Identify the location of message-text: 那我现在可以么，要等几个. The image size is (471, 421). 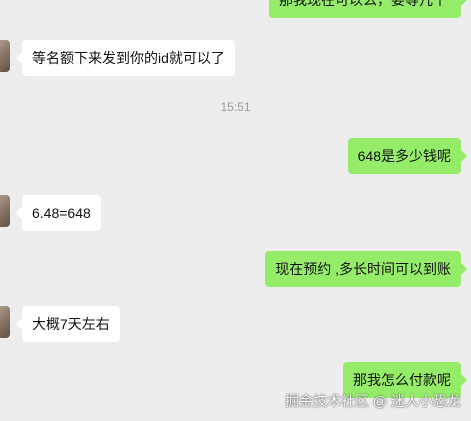
(363, 4).